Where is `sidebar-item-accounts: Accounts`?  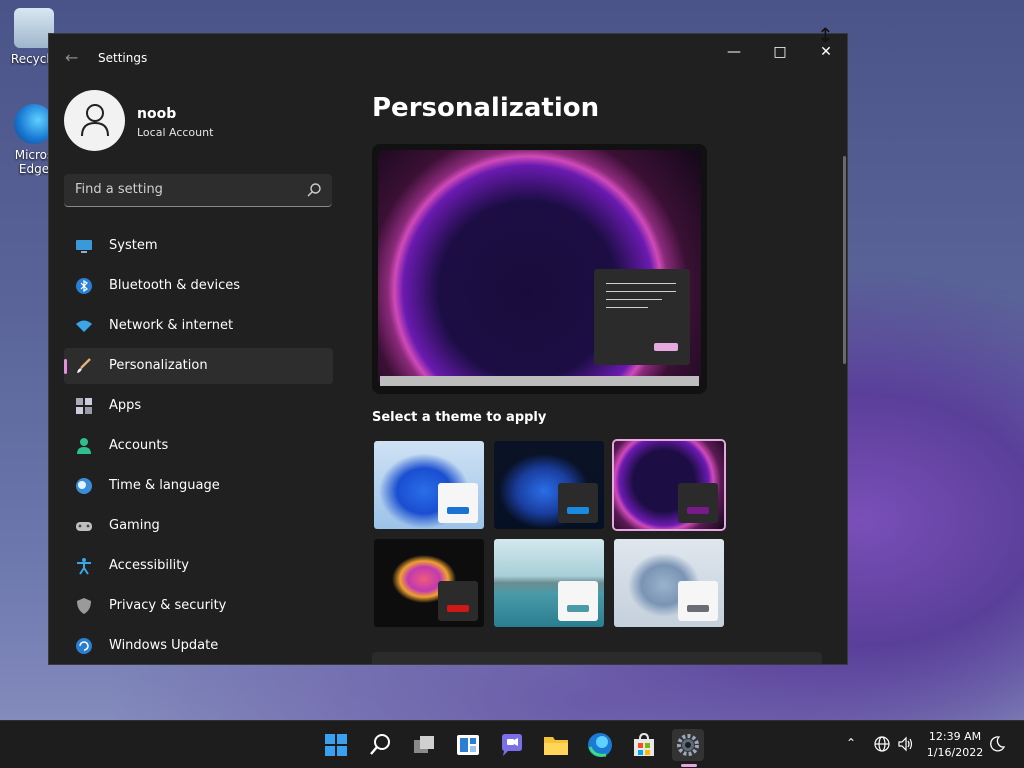
sidebar-item-accounts: Accounts is located at coordinates (198, 446).